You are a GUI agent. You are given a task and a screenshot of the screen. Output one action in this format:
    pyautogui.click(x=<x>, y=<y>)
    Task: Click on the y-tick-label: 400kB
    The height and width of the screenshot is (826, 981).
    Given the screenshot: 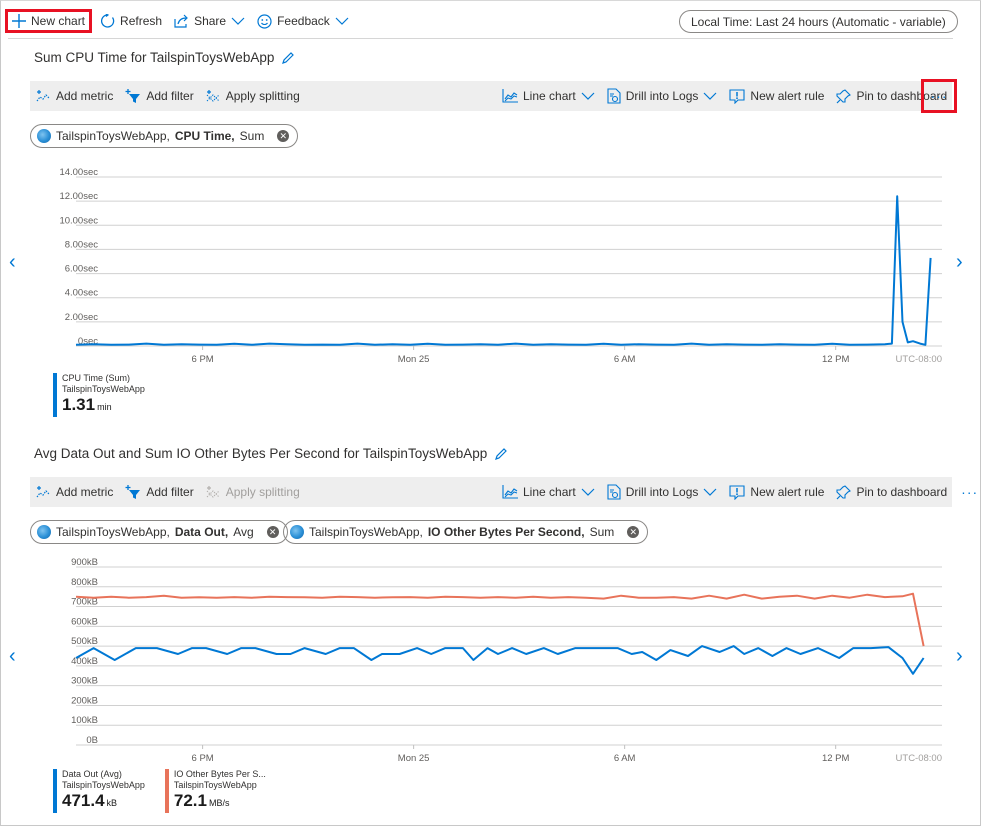 What is the action you would take?
    pyautogui.click(x=84, y=661)
    